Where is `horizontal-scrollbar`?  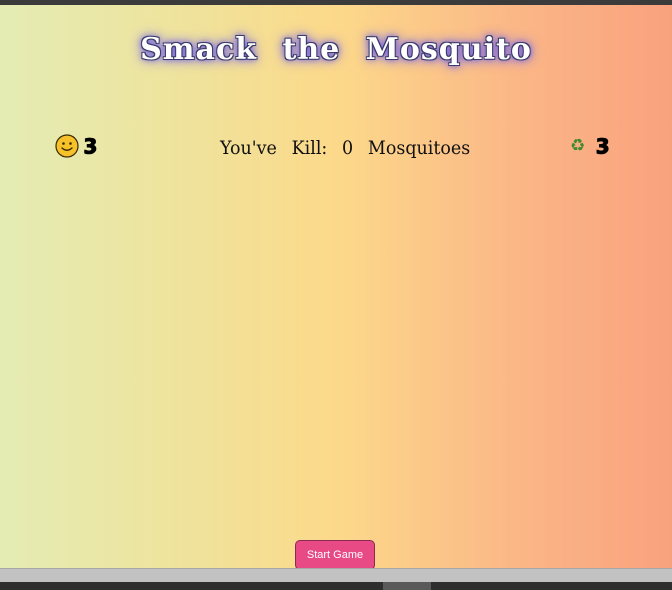 horizontal-scrollbar is located at coordinates (336, 575).